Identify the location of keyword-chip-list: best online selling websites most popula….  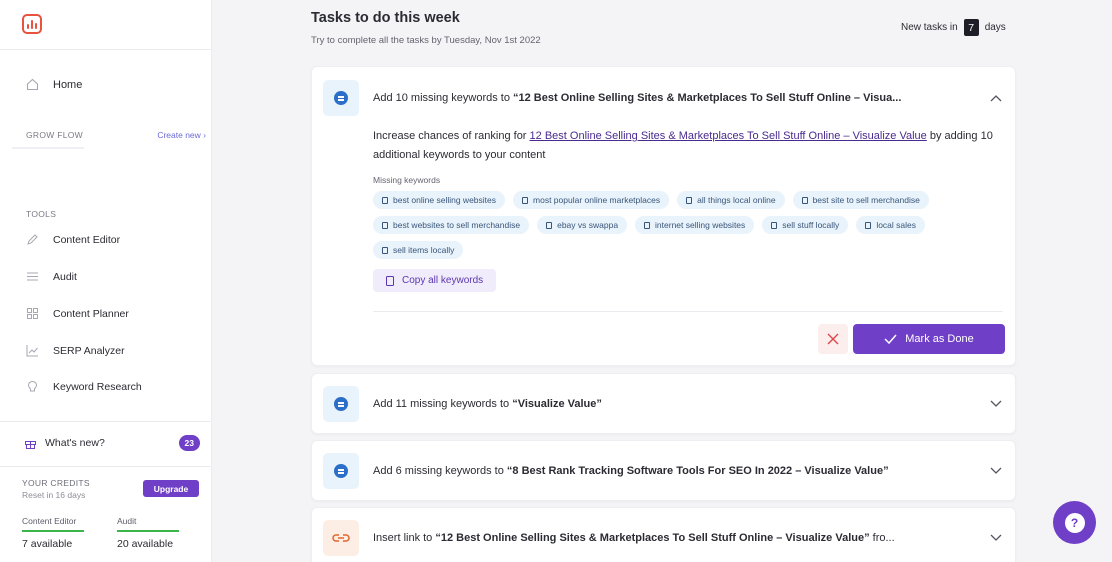
(690, 225).